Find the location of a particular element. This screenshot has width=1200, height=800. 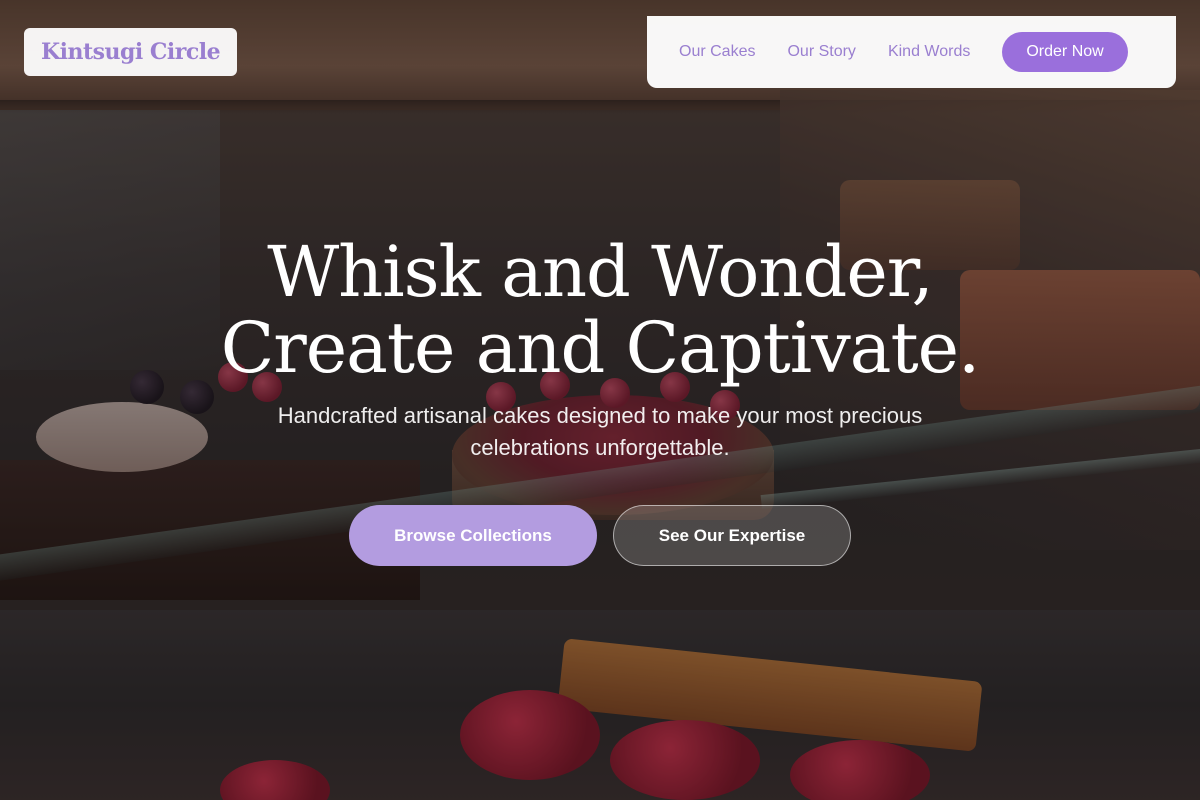

hero-title: Whisk and Wonder, Create and Captivate. is located at coordinates (600, 310).